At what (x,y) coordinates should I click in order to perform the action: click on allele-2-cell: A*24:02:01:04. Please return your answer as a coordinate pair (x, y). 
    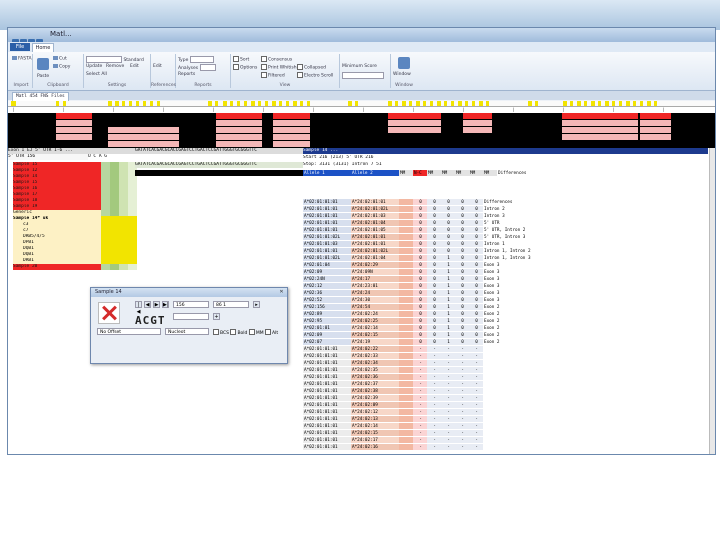
    Looking at the image, I should click on (375, 223).